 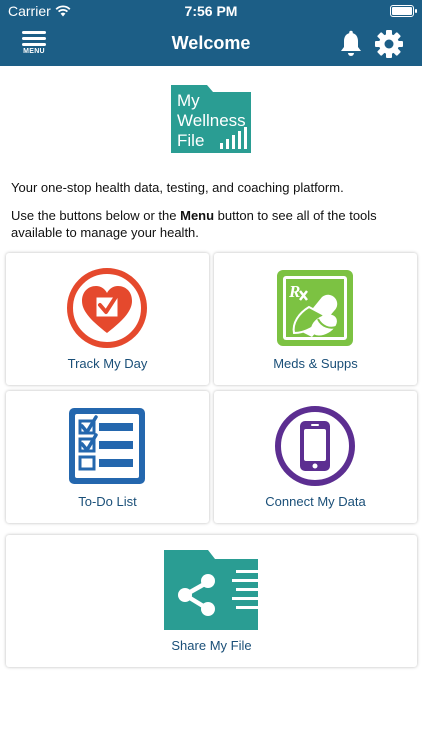 I want to click on todo-list-tile: To-Do List, so click(x=107, y=457).